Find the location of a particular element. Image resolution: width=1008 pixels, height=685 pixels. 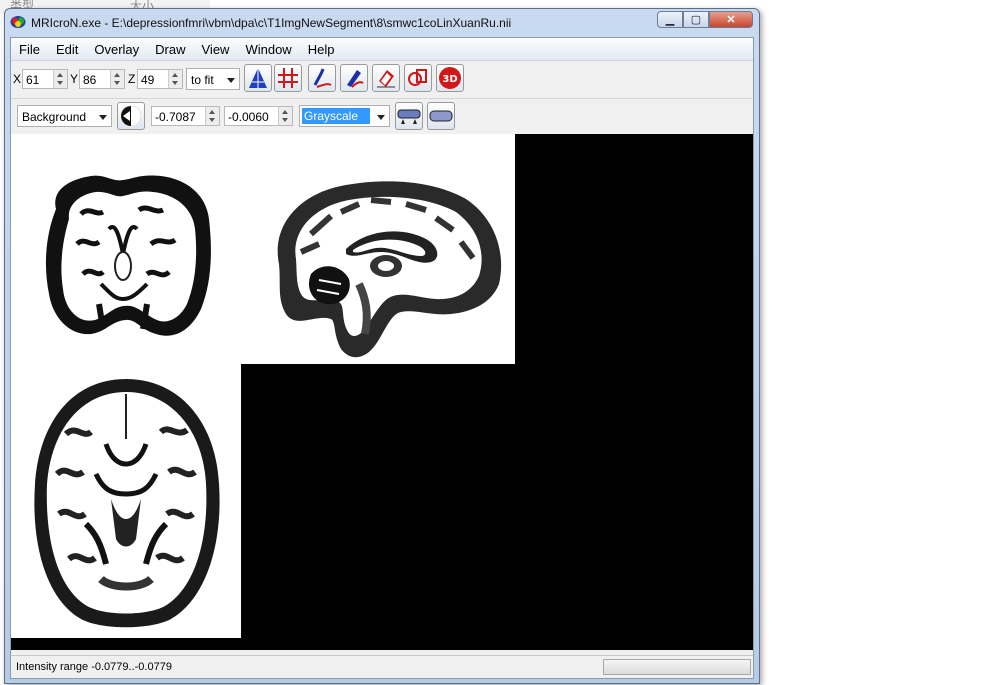

status-text: Intensity range -0.0779..-0.0779 is located at coordinates (94, 667).